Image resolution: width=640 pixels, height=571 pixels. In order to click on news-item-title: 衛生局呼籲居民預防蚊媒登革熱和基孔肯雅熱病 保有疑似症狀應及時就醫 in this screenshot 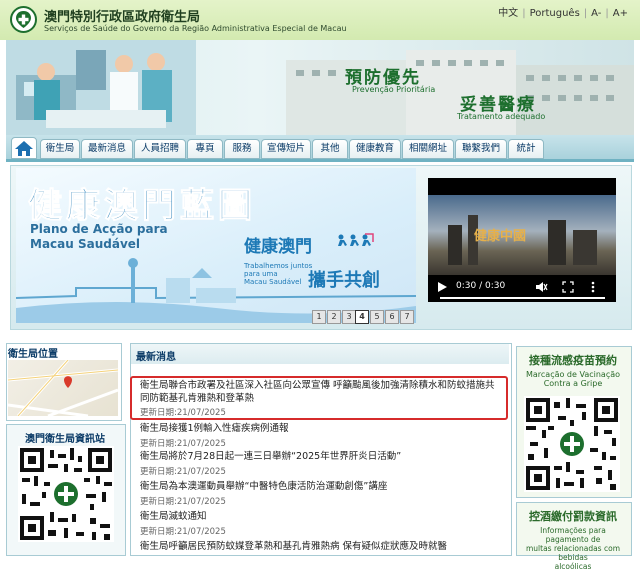, I will do `click(320, 546)`.